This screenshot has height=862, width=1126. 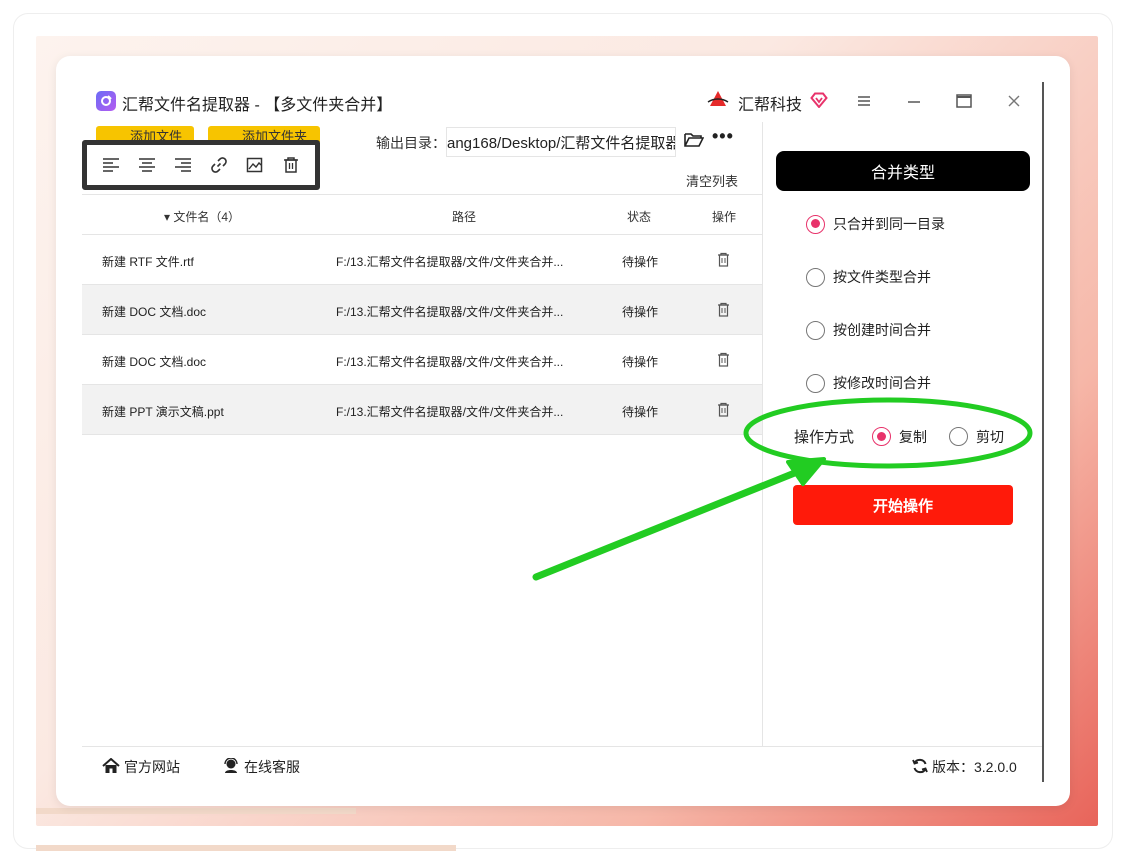 What do you see at coordinates (974, 767) in the screenshot?
I see `version-label: 版本：3.2.0.0` at bounding box center [974, 767].